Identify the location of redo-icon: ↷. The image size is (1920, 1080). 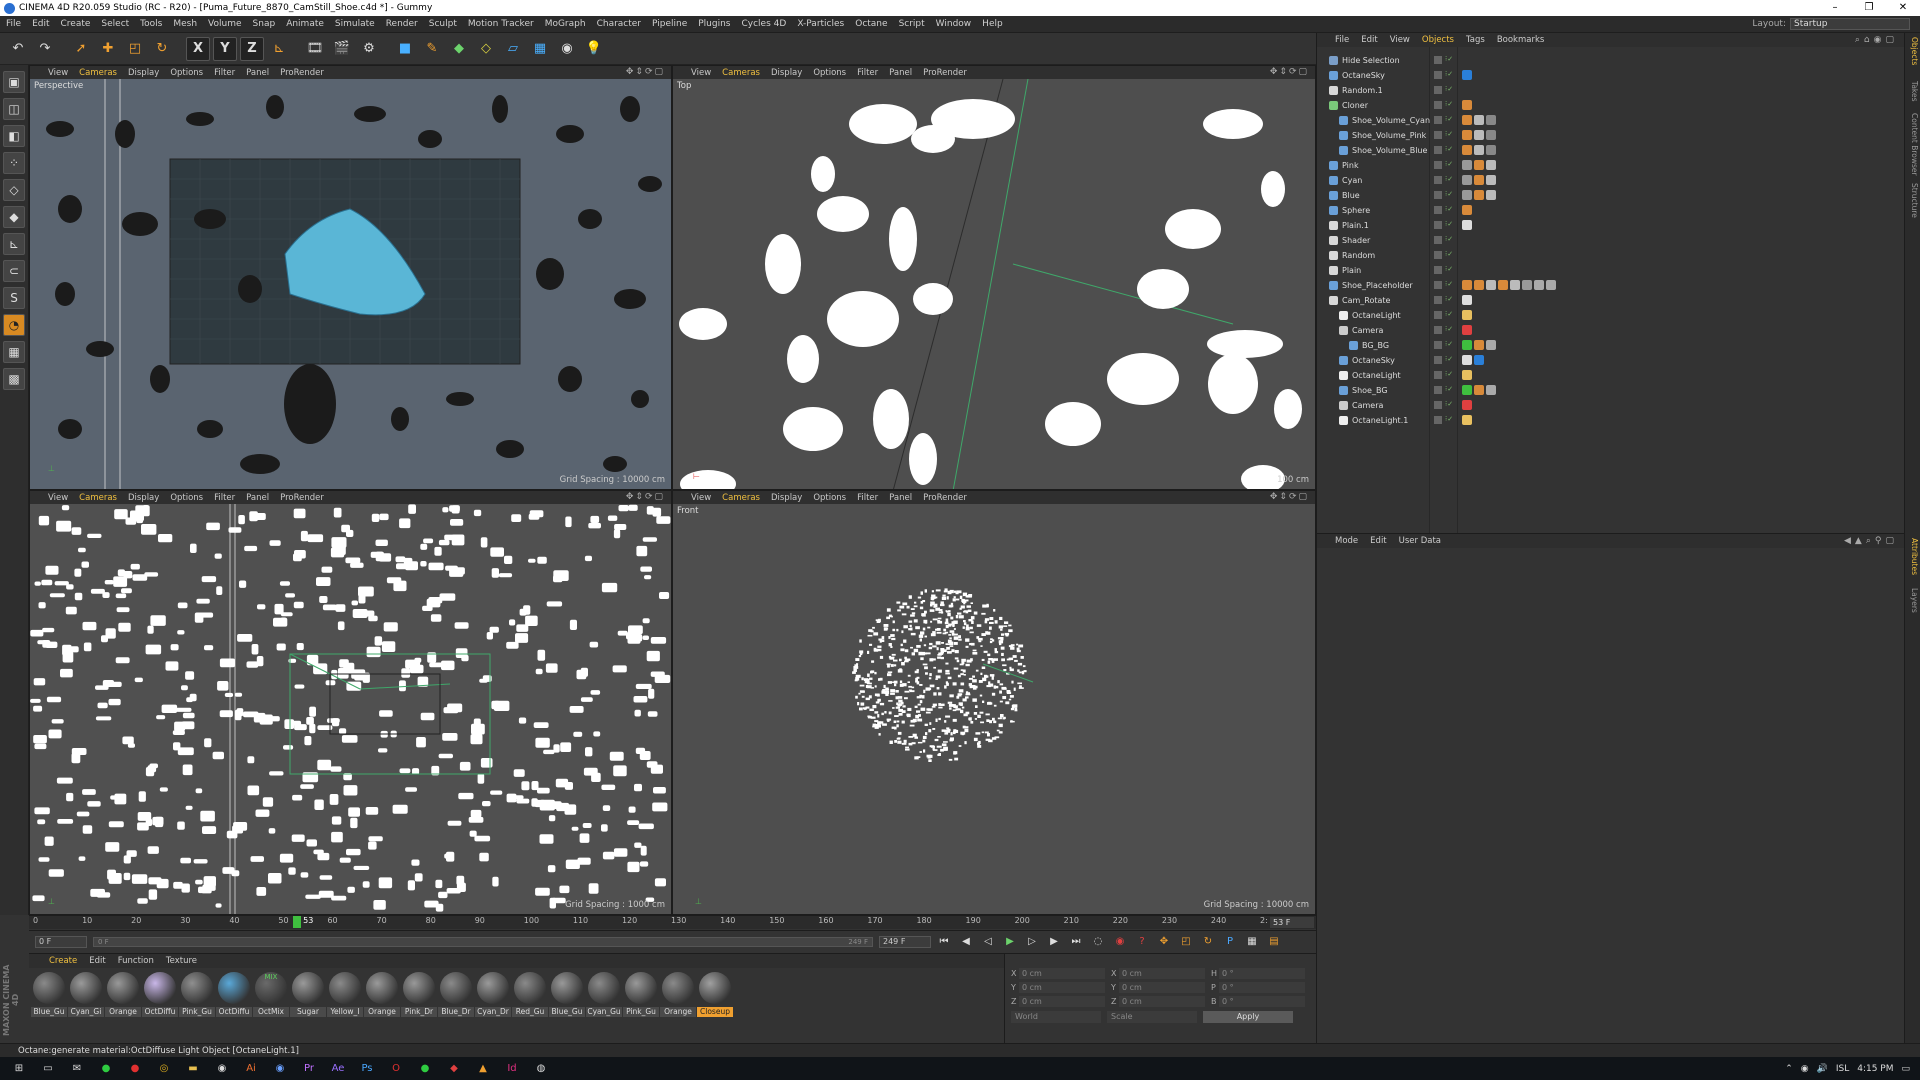
(45, 49).